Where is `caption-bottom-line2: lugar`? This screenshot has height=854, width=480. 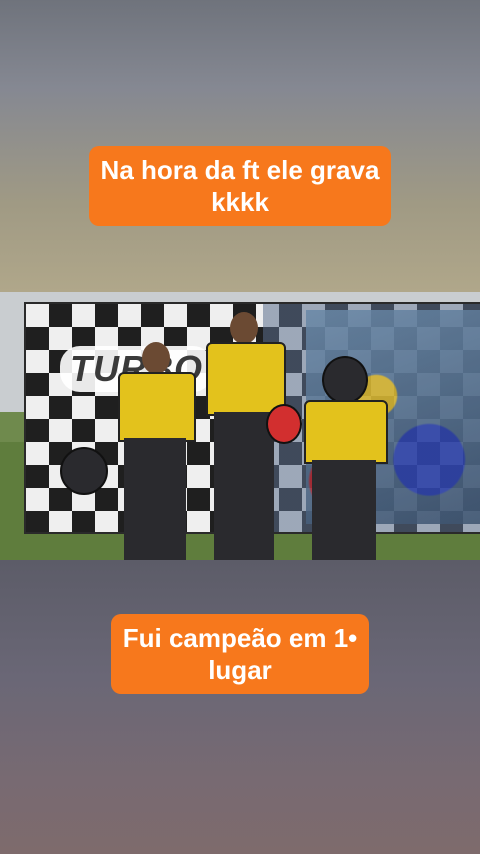
caption-bottom-line2: lugar is located at coordinates (240, 670).